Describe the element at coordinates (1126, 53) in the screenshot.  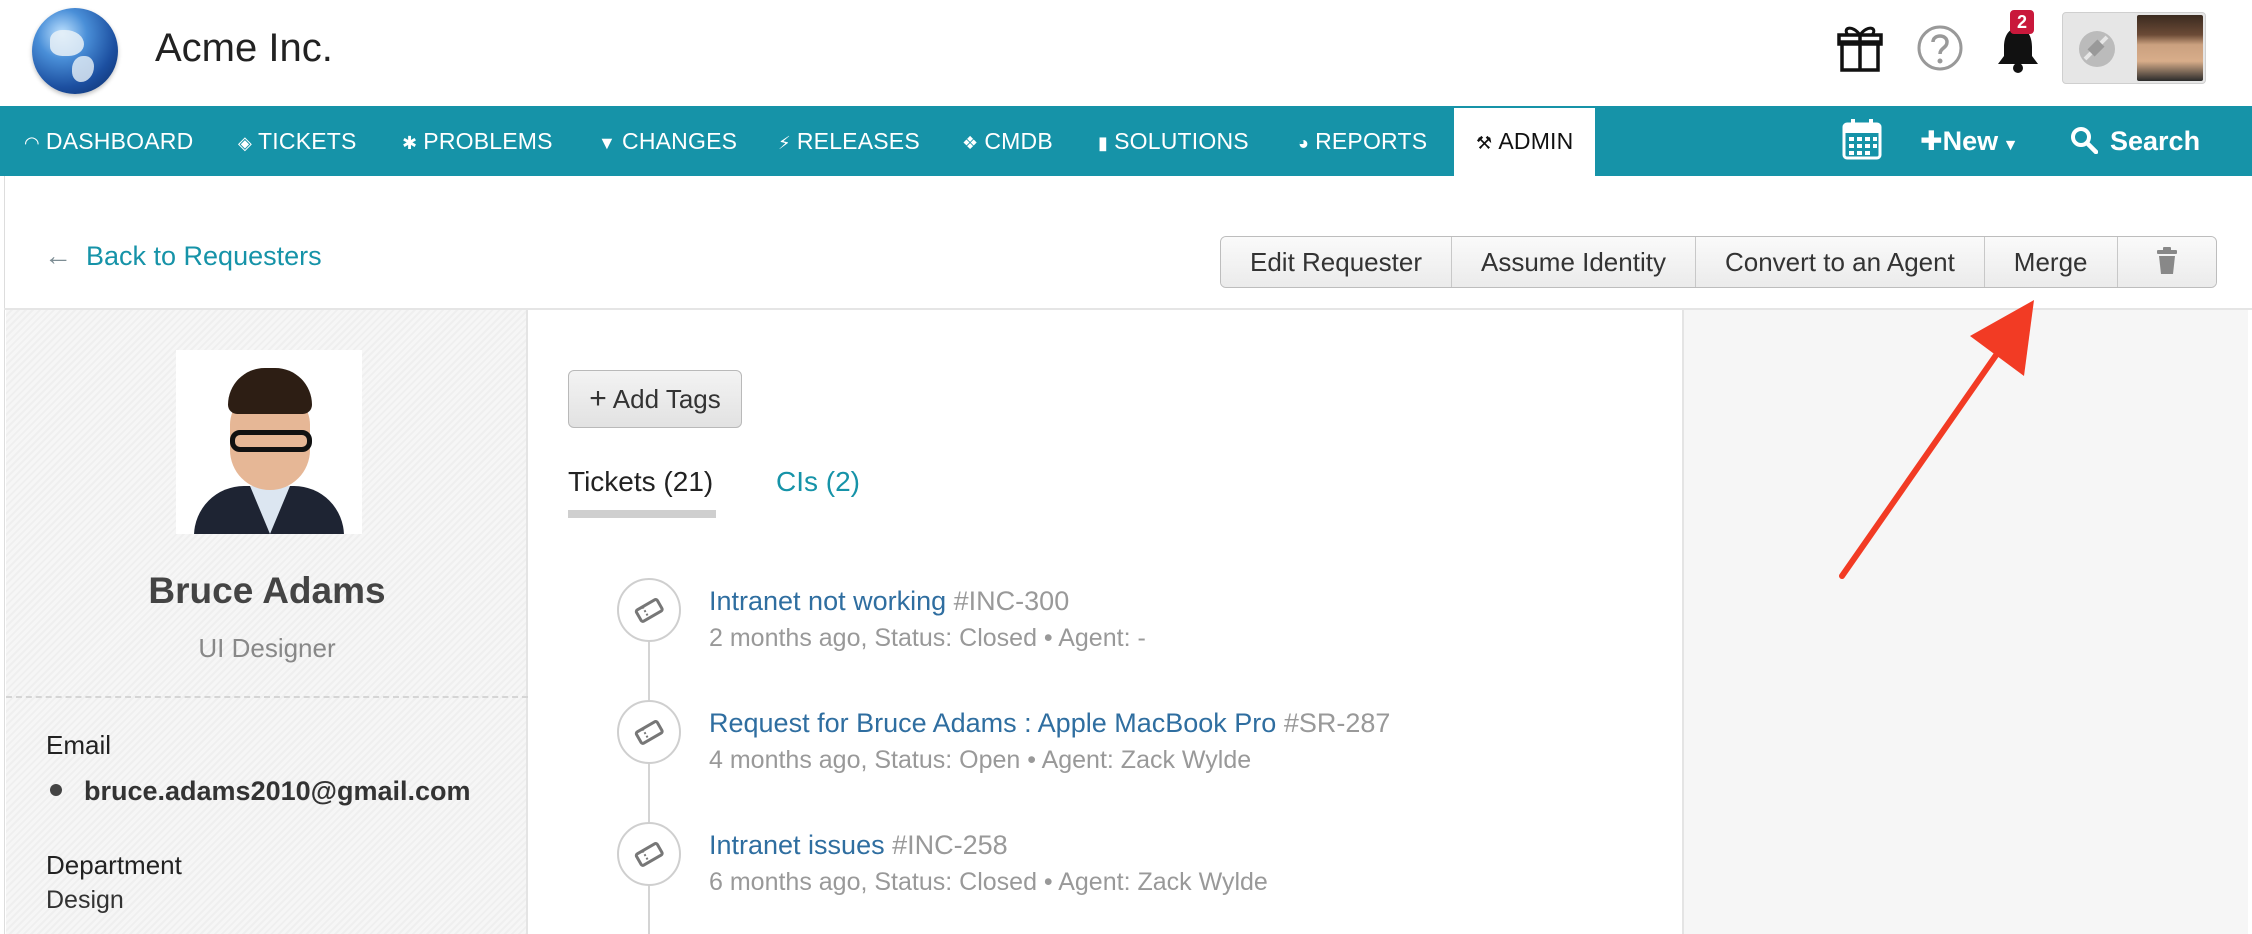
I see `top-header: Acme Inc. 2` at that location.